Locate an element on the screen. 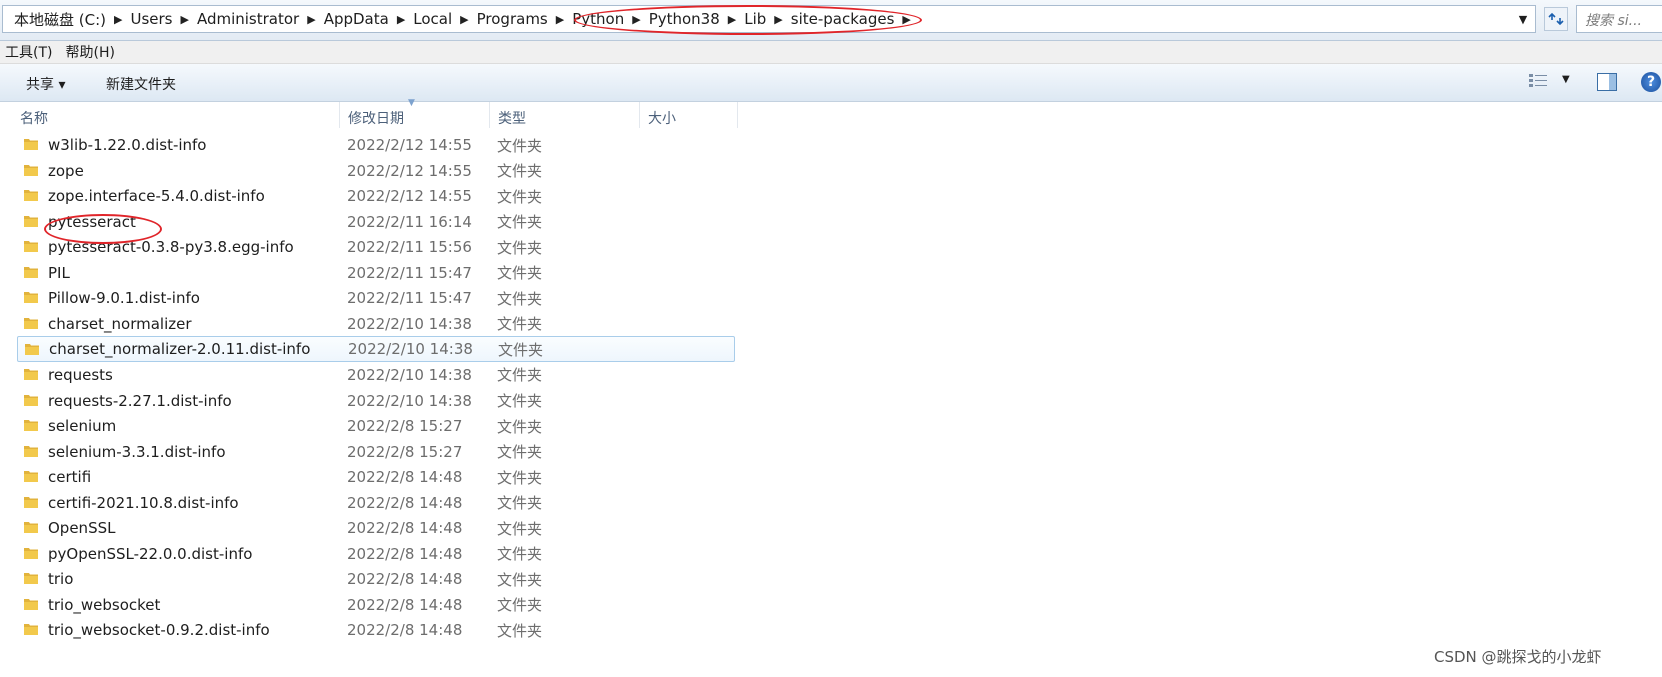 The image size is (1662, 677). file-row: charset_normalizer 2022/2/10 14:38 文件夹 is located at coordinates (376, 324).